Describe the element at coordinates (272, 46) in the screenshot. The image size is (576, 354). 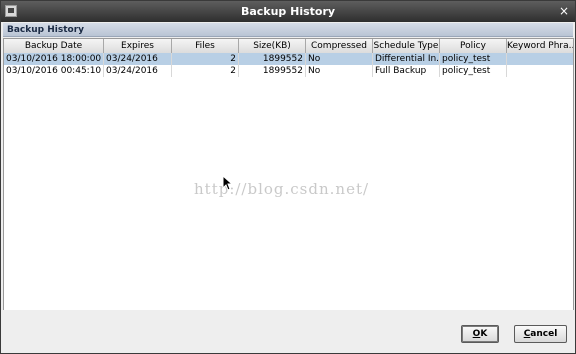
I see `column-header-size: Size(KB)` at that location.